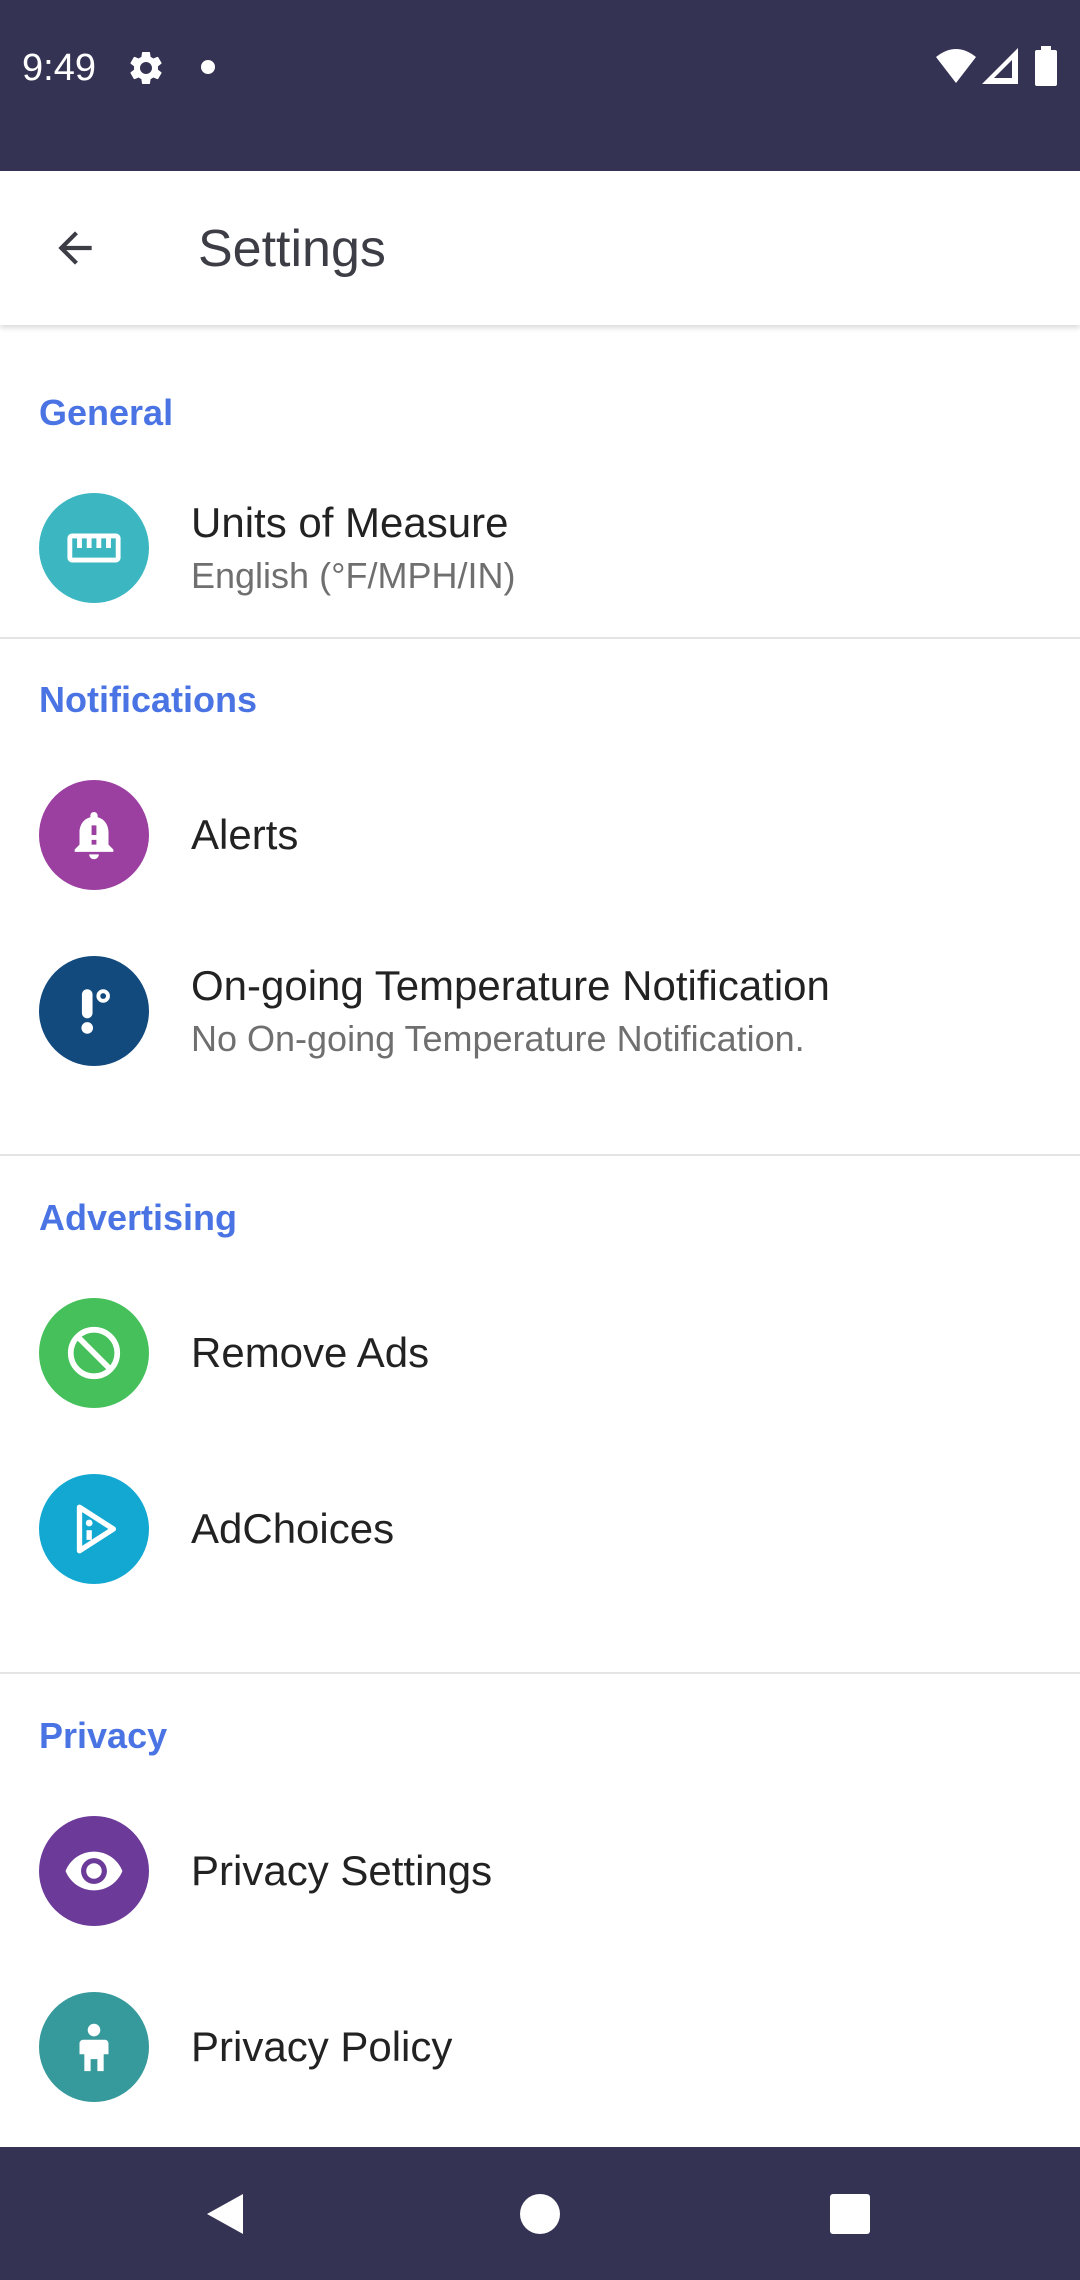 The width and height of the screenshot is (1080, 2280). I want to click on status-time: 9:49, so click(59, 68).